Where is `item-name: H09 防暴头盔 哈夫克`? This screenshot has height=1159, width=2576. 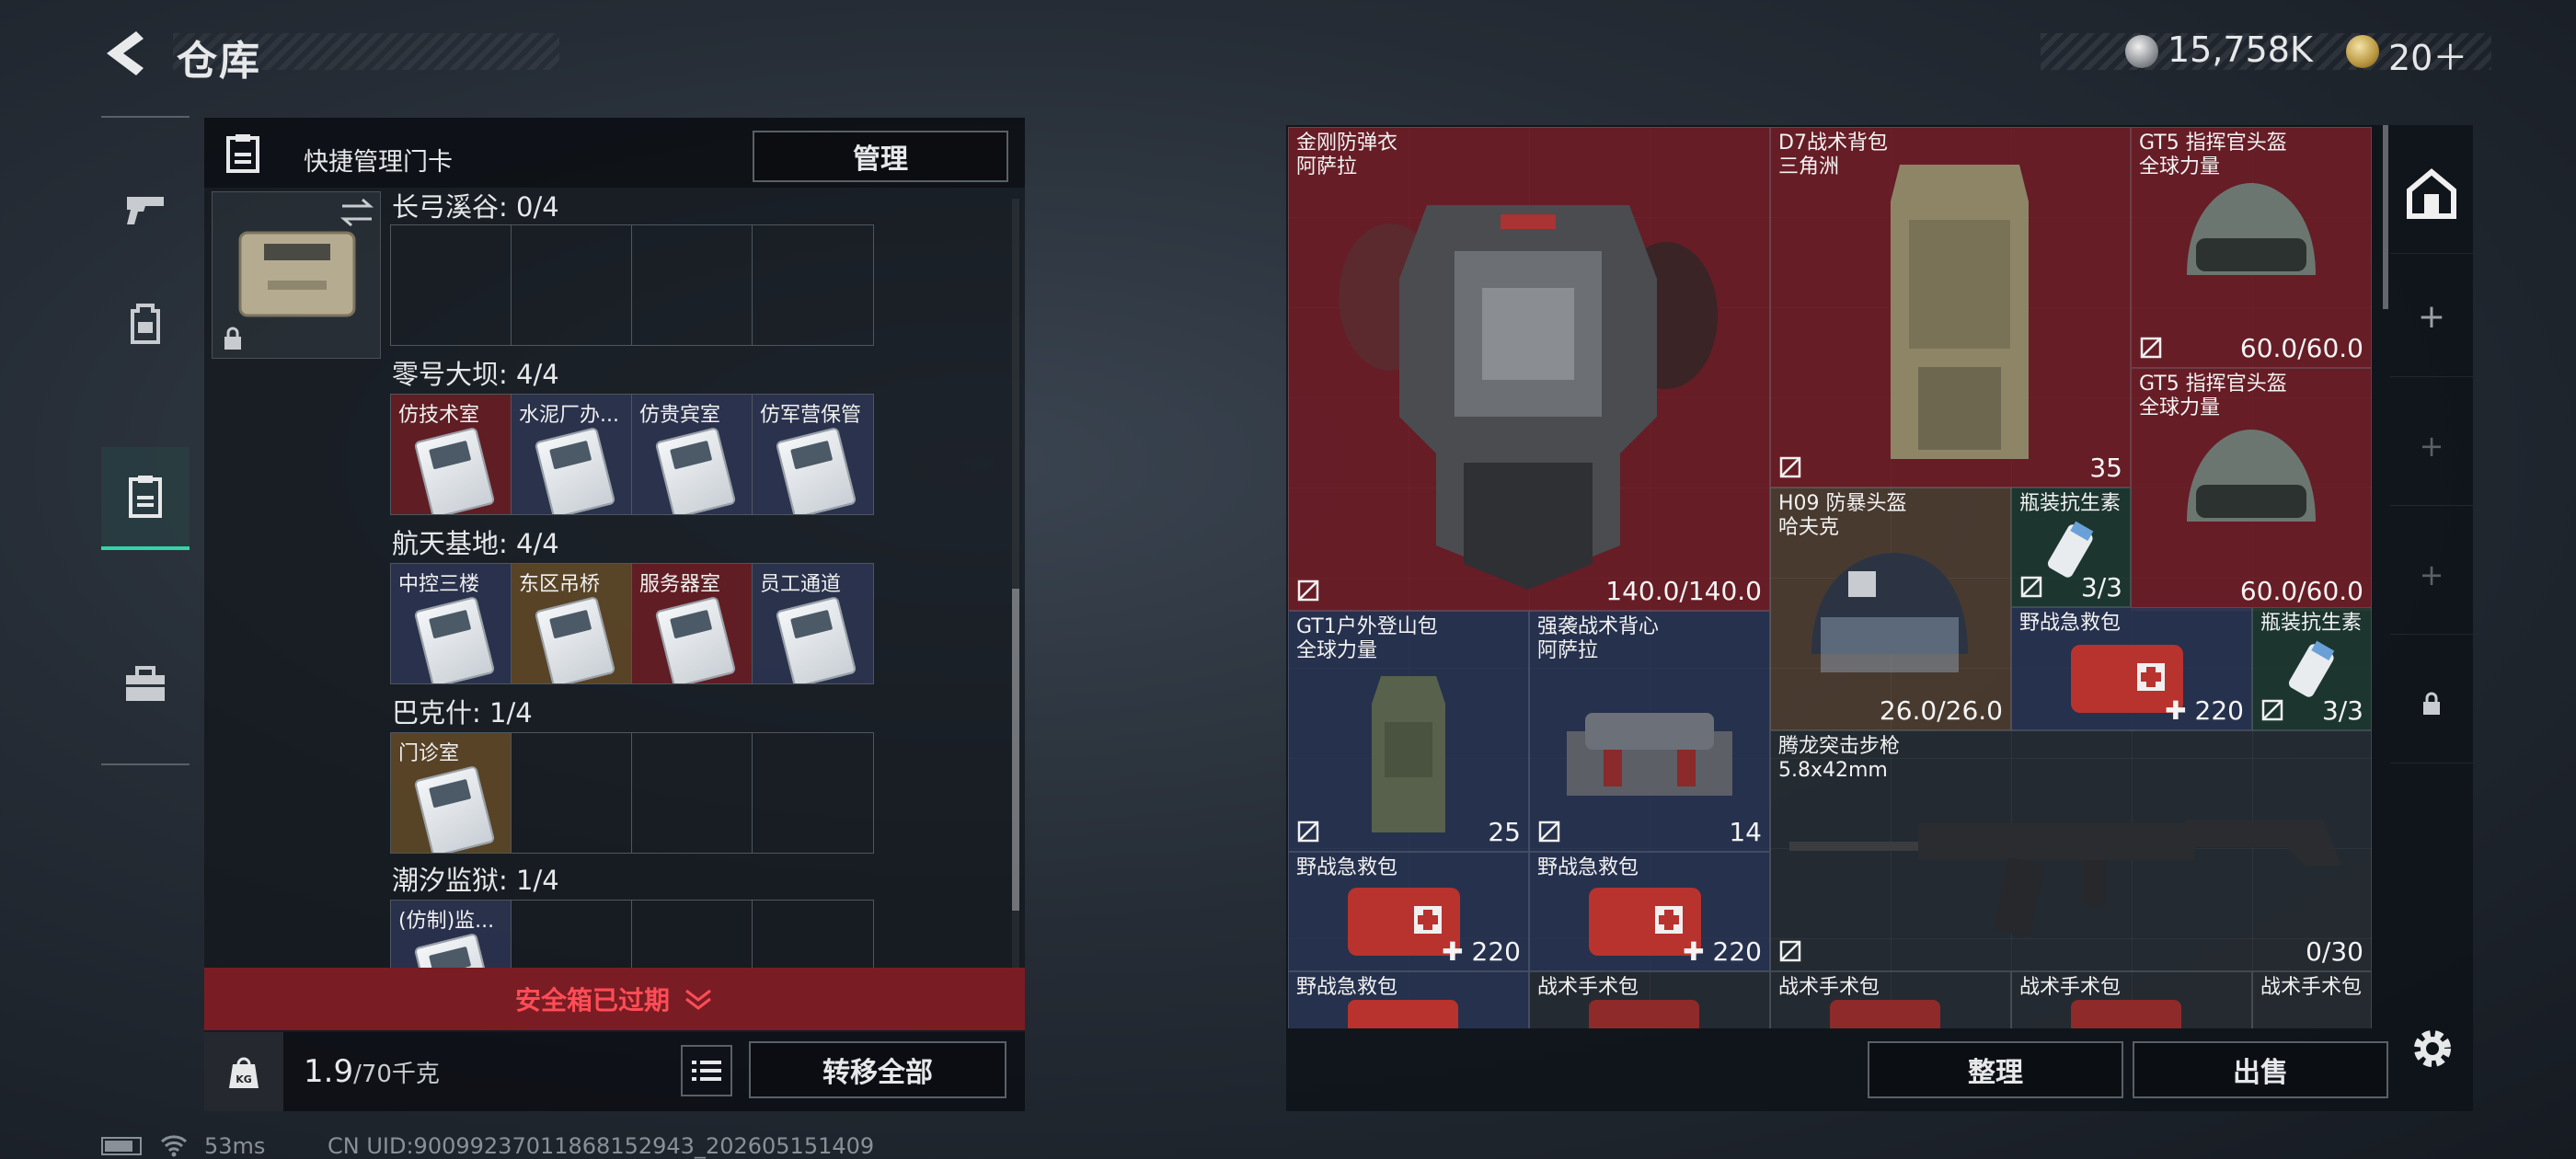 item-name: H09 防暴头盔 哈夫克 is located at coordinates (1842, 515).